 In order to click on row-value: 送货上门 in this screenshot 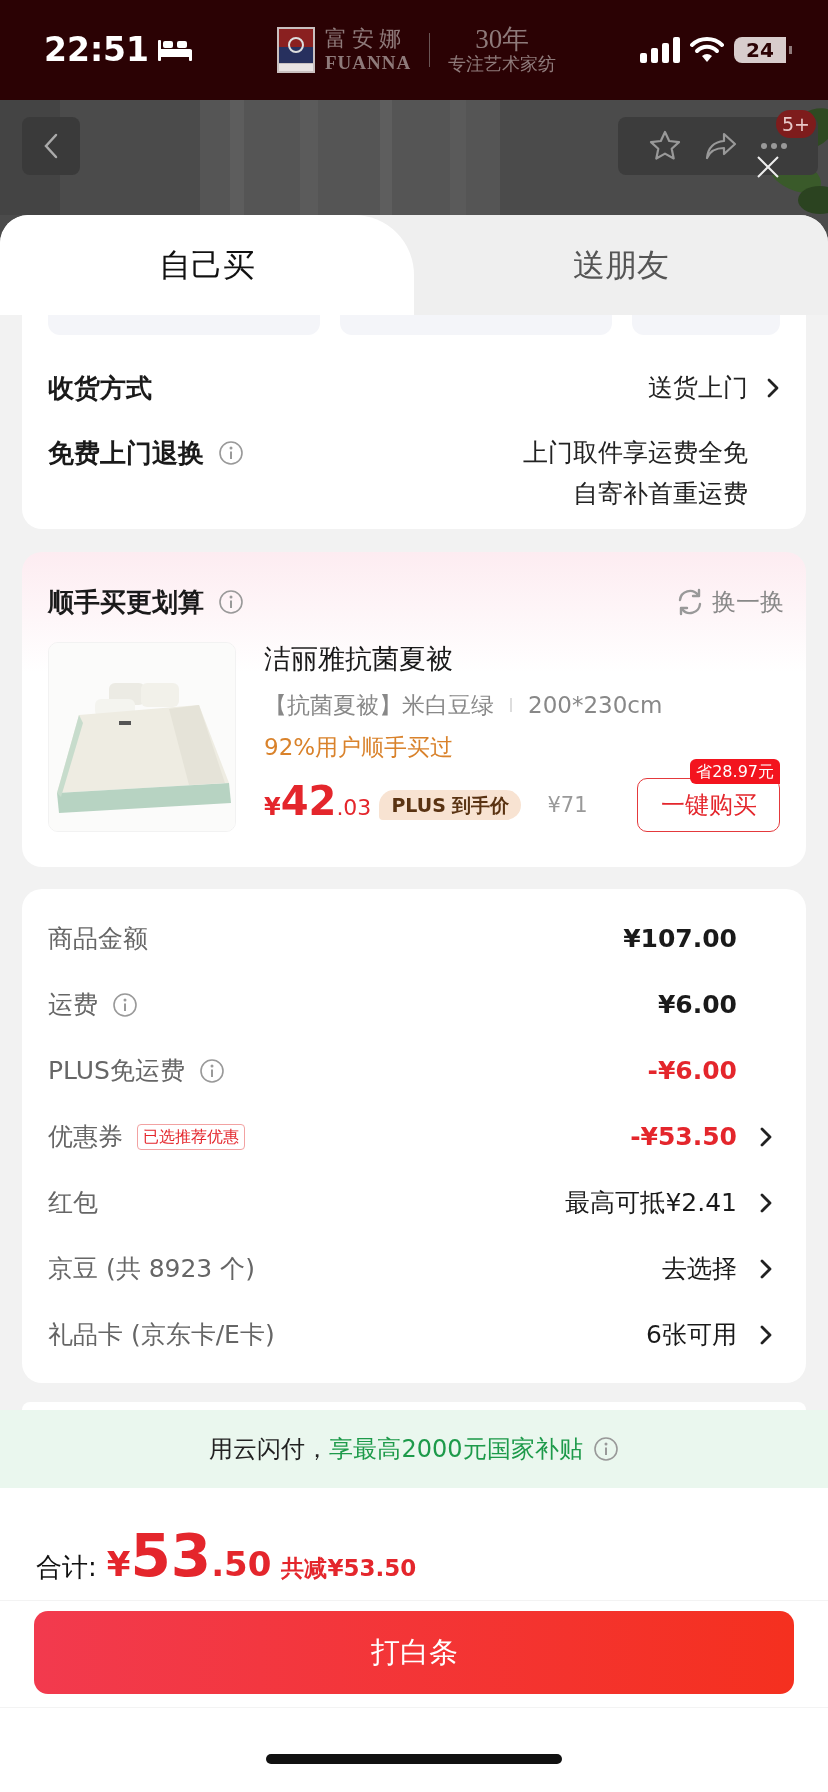, I will do `click(698, 388)`.